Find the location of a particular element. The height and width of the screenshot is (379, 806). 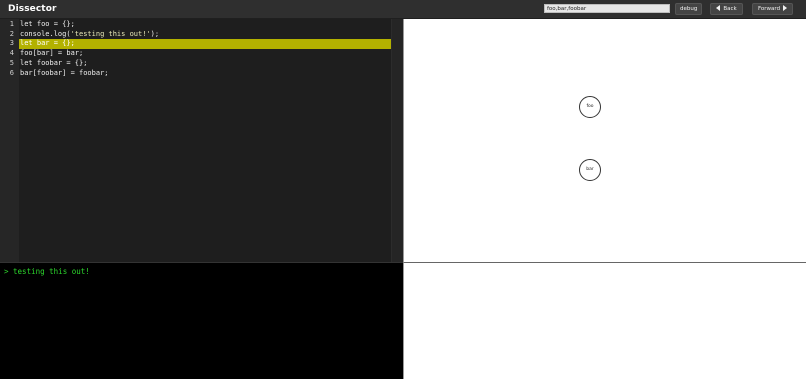

debug-button-label: debug is located at coordinates (689, 9).